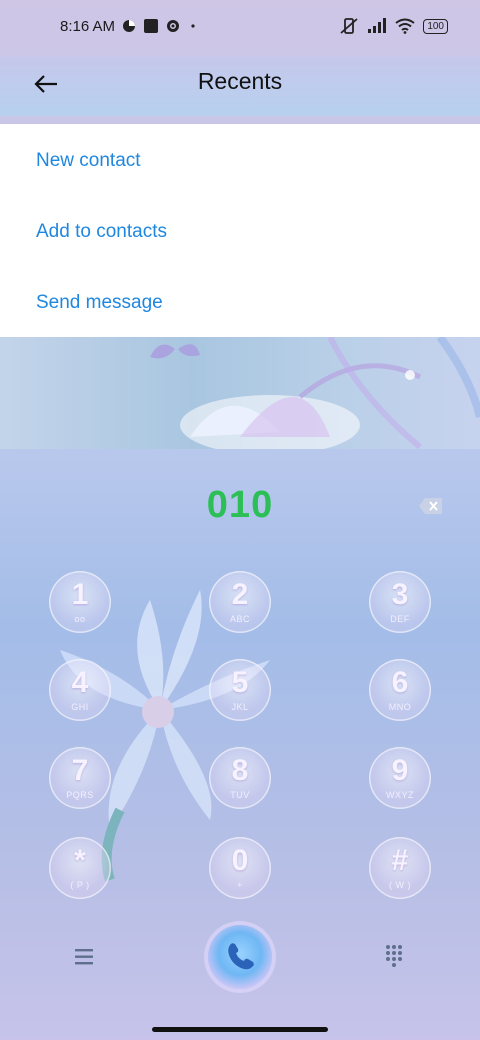 This screenshot has height=1040, width=480. What do you see at coordinates (240, 505) in the screenshot?
I see `dialed-number: 010` at bounding box center [240, 505].